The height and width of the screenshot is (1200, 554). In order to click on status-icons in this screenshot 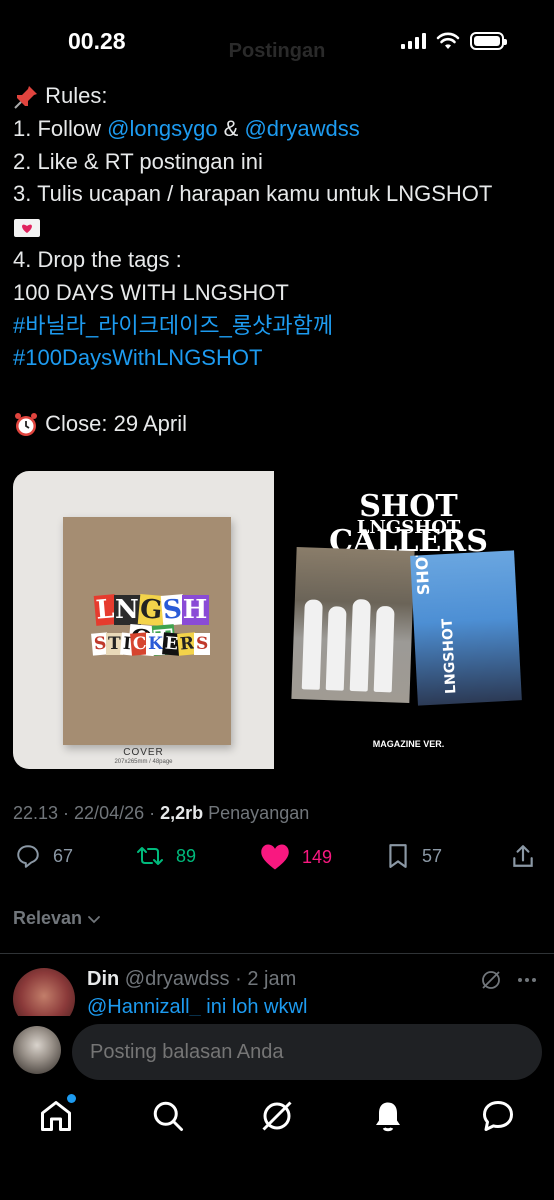, I will do `click(454, 41)`.